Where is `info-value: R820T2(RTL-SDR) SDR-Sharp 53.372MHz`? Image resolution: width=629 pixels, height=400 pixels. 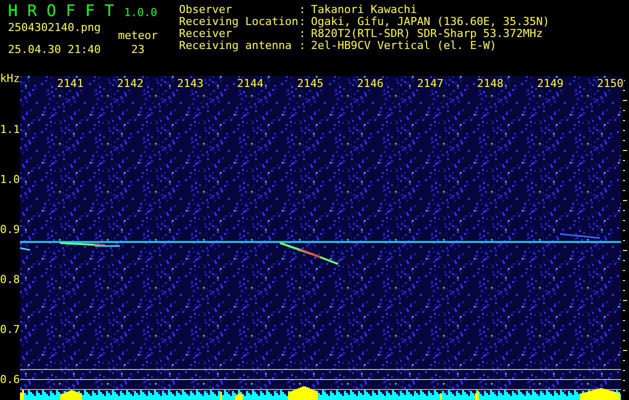 info-value: R820T2(RTL-SDR) SDR-Sharp 53.372MHz is located at coordinates (427, 34).